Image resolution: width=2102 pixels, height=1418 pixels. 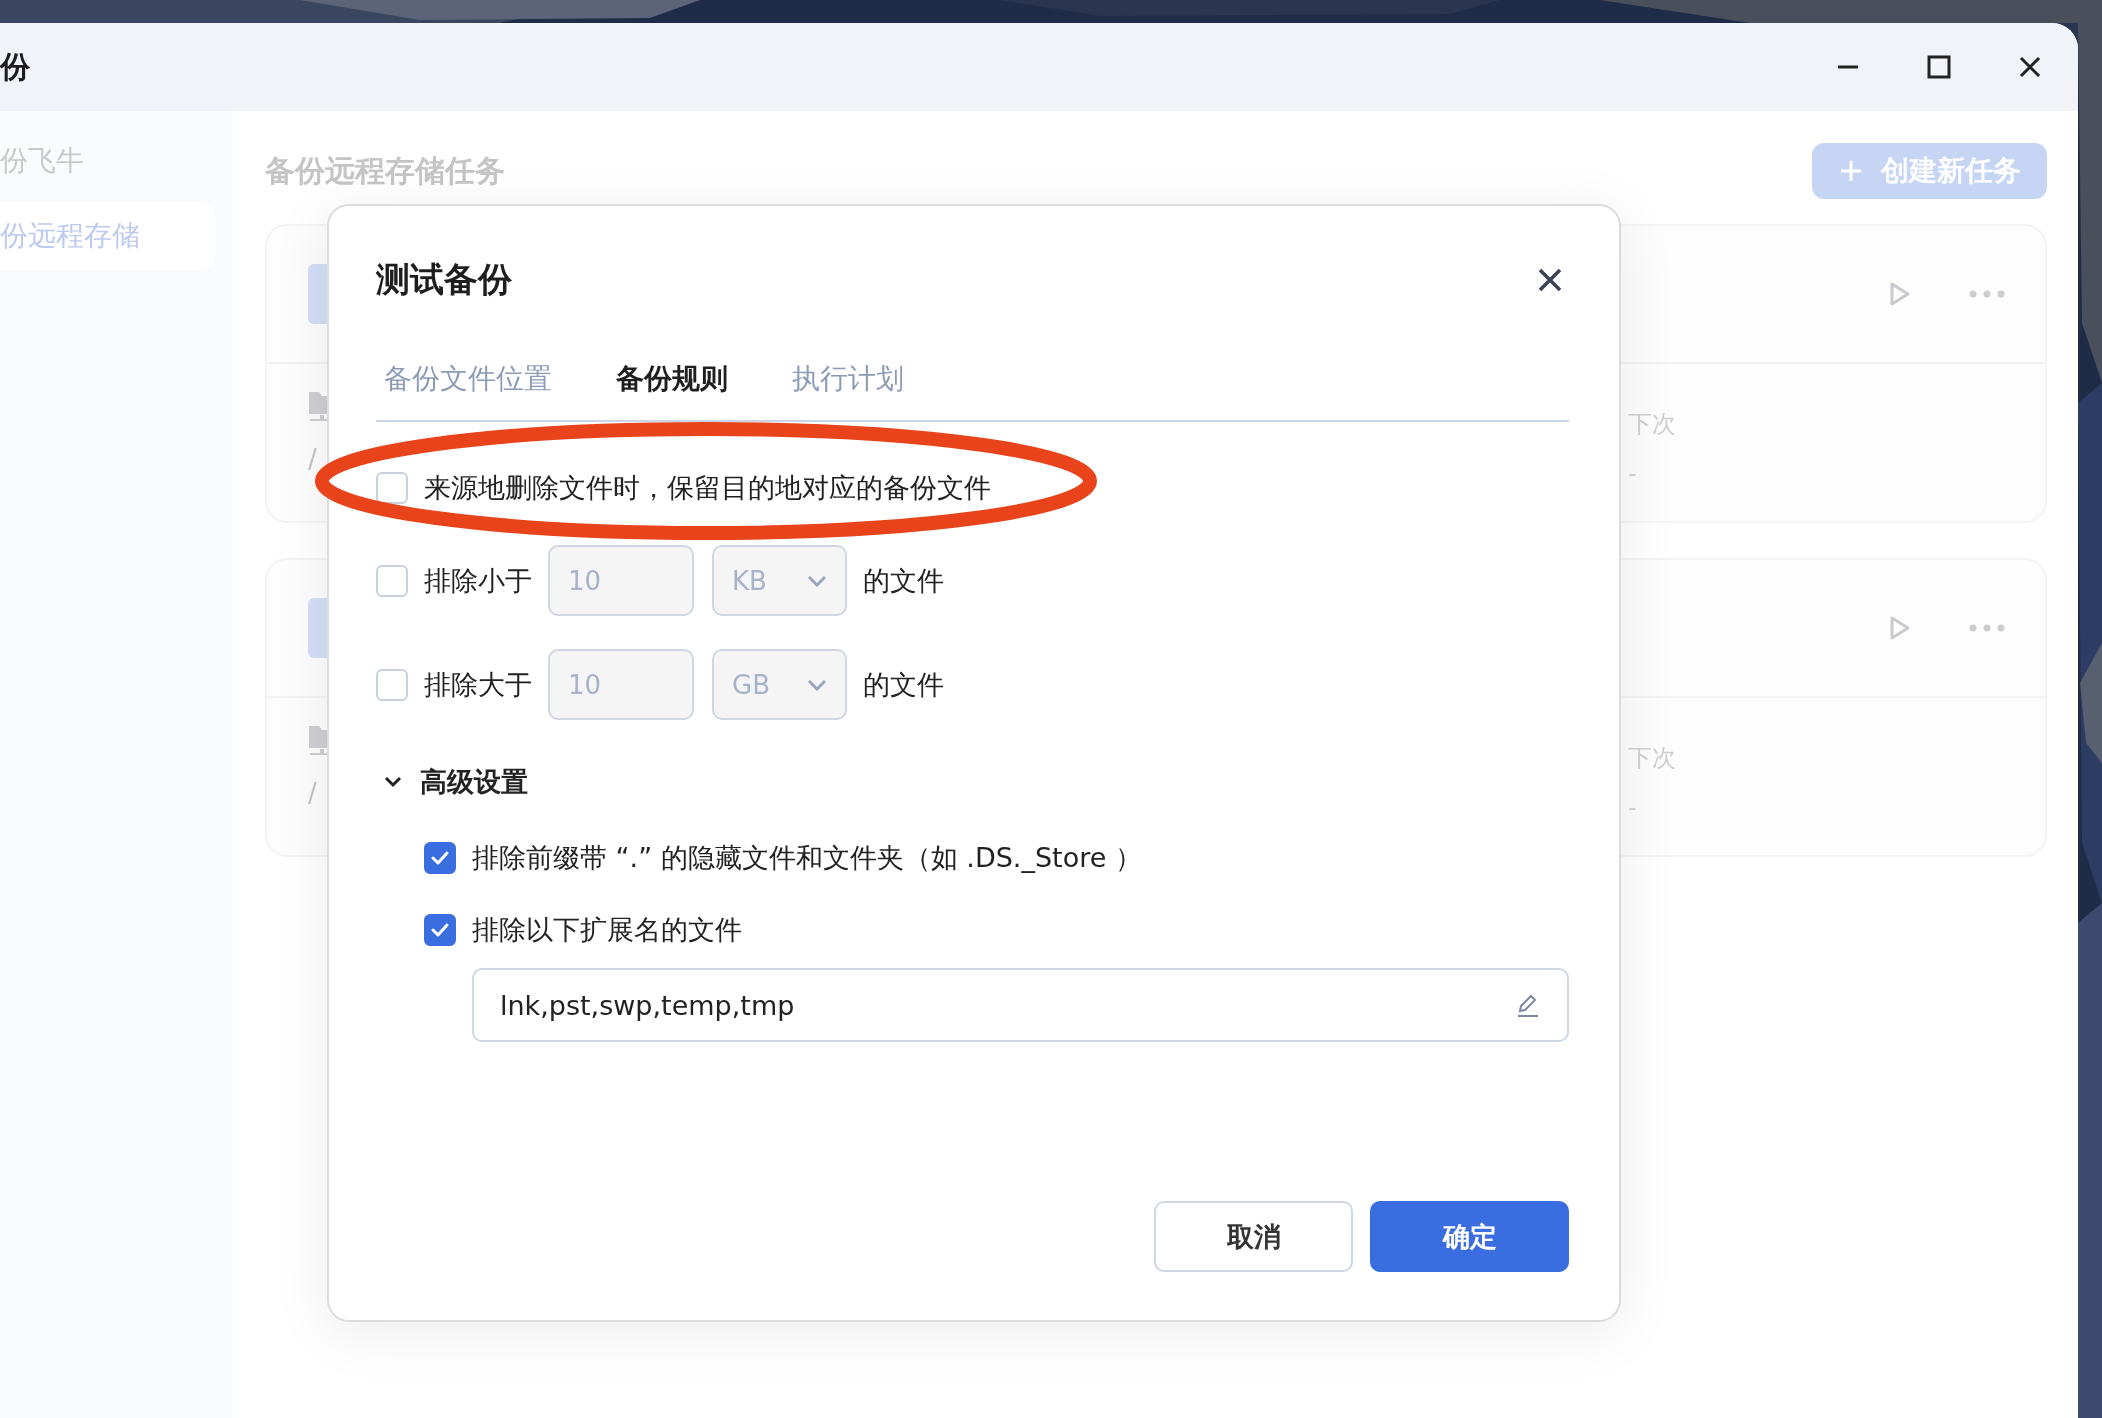 What do you see at coordinates (607, 930) in the screenshot?
I see `option-label: 排除以下扩展名的文件` at bounding box center [607, 930].